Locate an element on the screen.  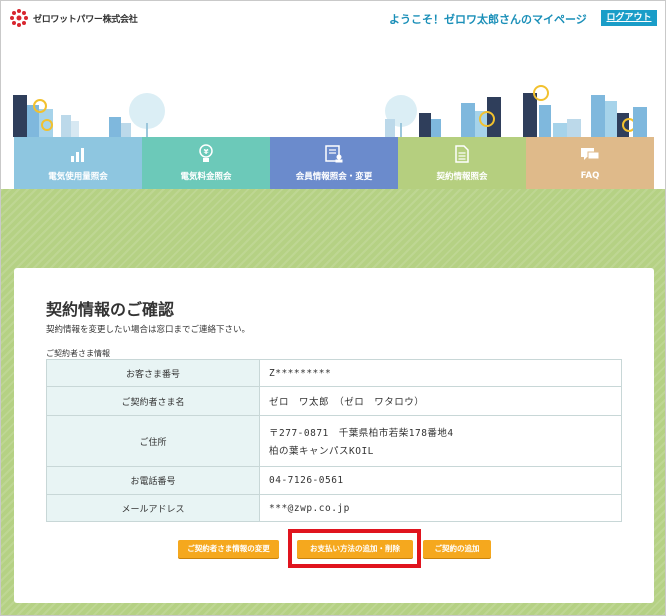
row-label: ご契約者さま名 is located at coordinates (153, 401).